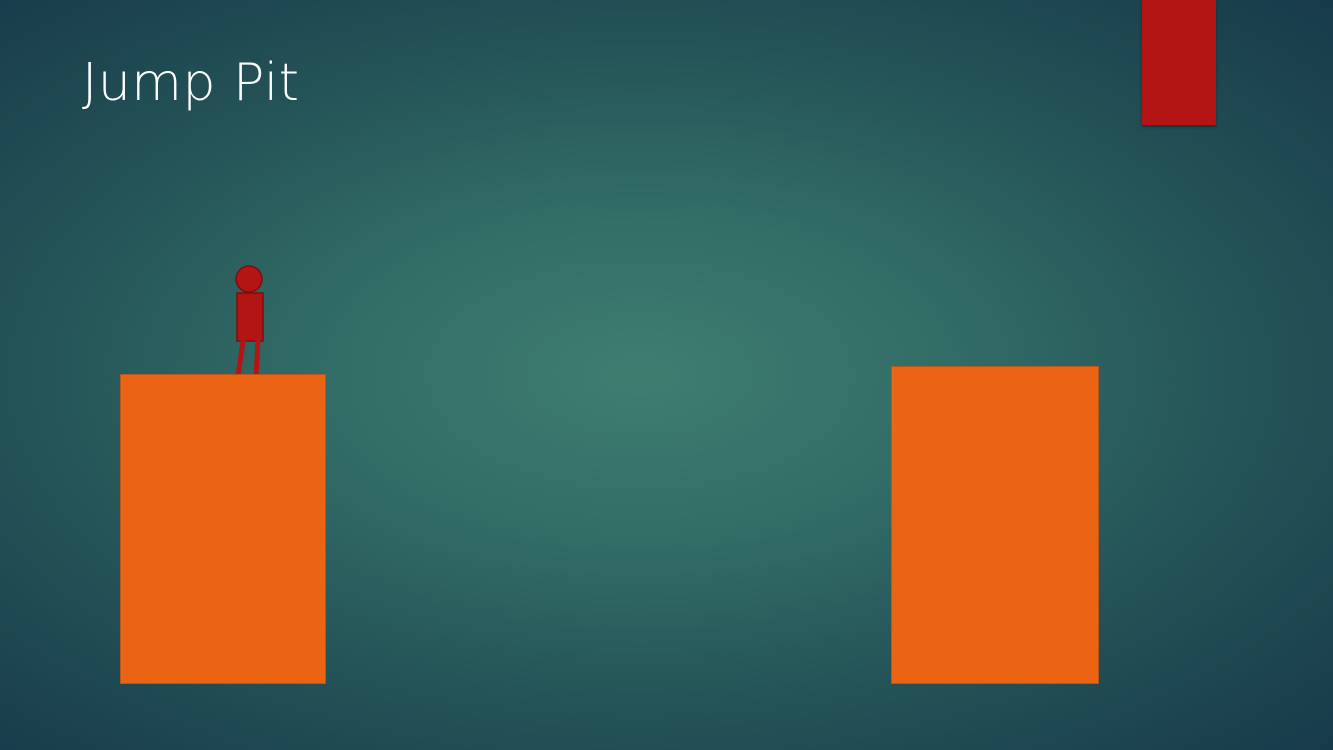 The width and height of the screenshot is (1333, 750). What do you see at coordinates (250, 317) in the screenshot?
I see `character-body` at bounding box center [250, 317].